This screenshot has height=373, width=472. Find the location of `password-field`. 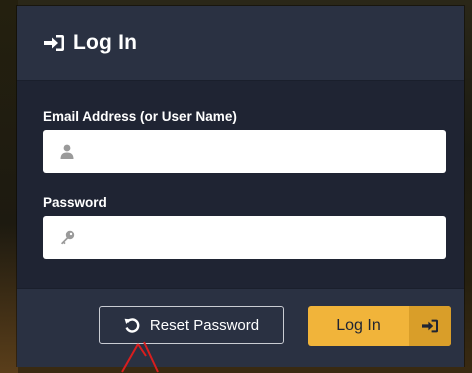

password-field is located at coordinates (244, 237).